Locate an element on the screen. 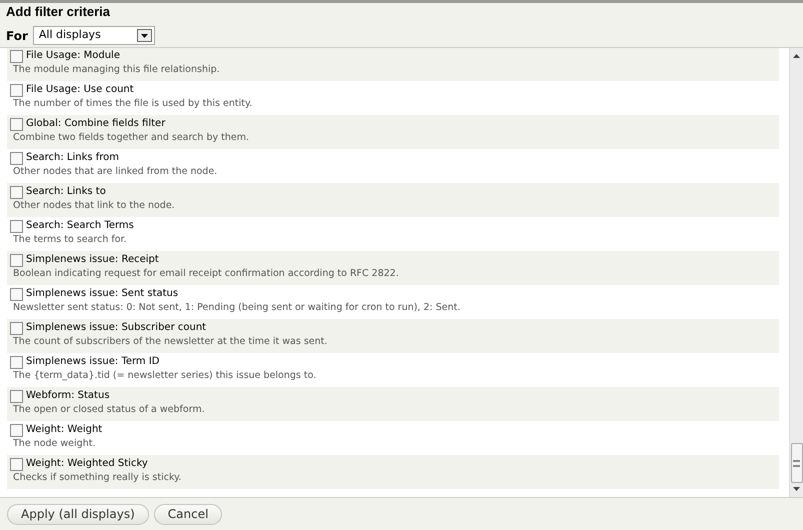  apply-button: Apply (all displays) is located at coordinates (78, 514).